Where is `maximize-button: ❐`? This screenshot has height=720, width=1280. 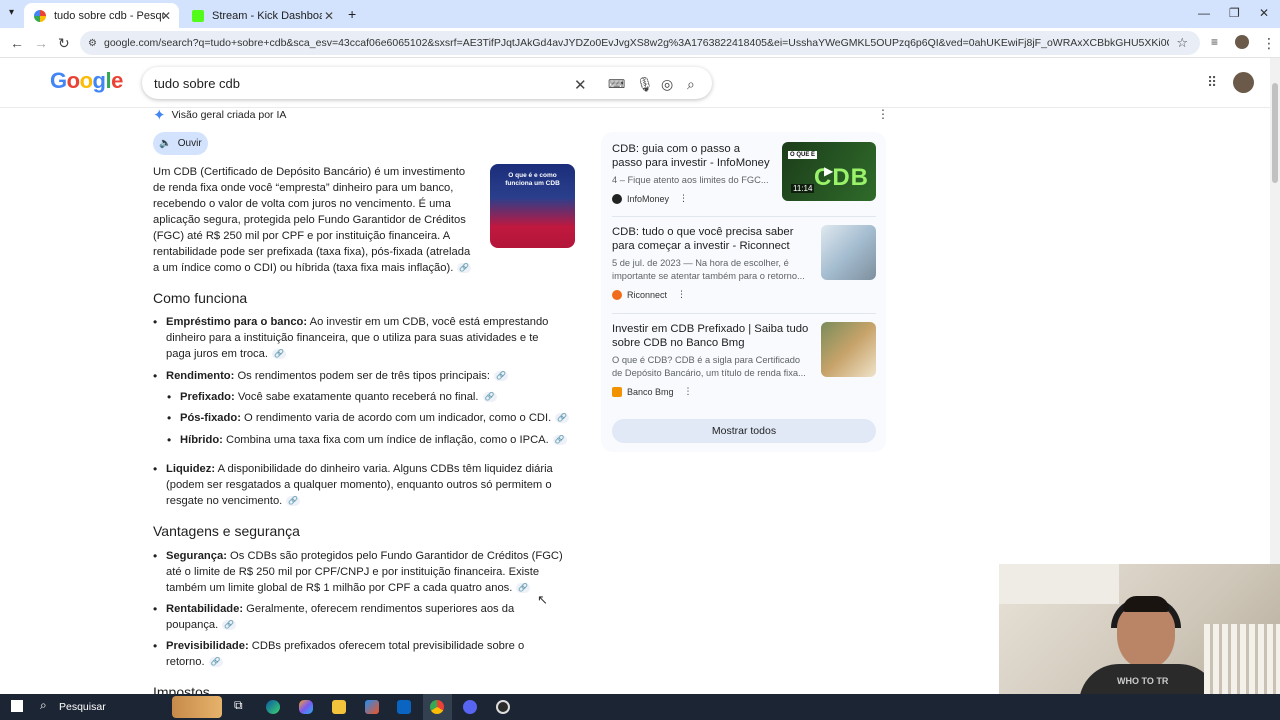
maximize-button: ❐ is located at coordinates (1234, 13).